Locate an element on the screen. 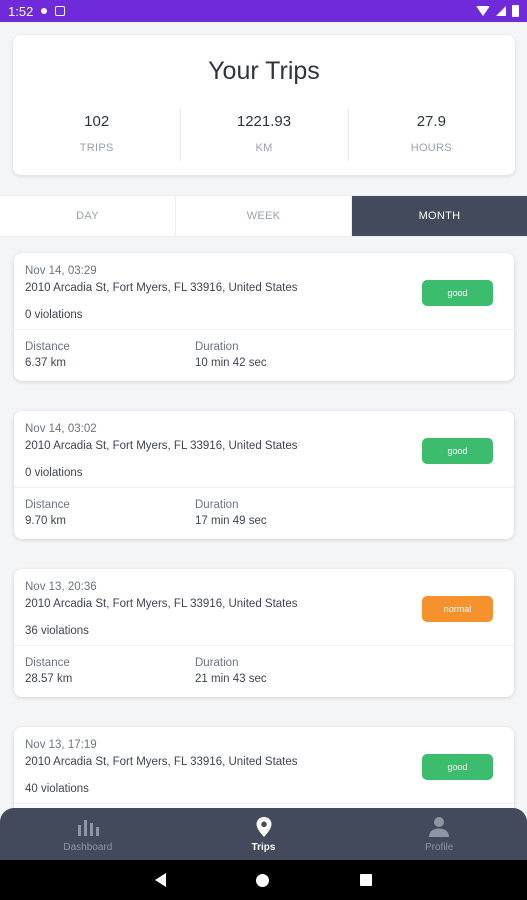  stat-value: 1221.93 is located at coordinates (264, 121).